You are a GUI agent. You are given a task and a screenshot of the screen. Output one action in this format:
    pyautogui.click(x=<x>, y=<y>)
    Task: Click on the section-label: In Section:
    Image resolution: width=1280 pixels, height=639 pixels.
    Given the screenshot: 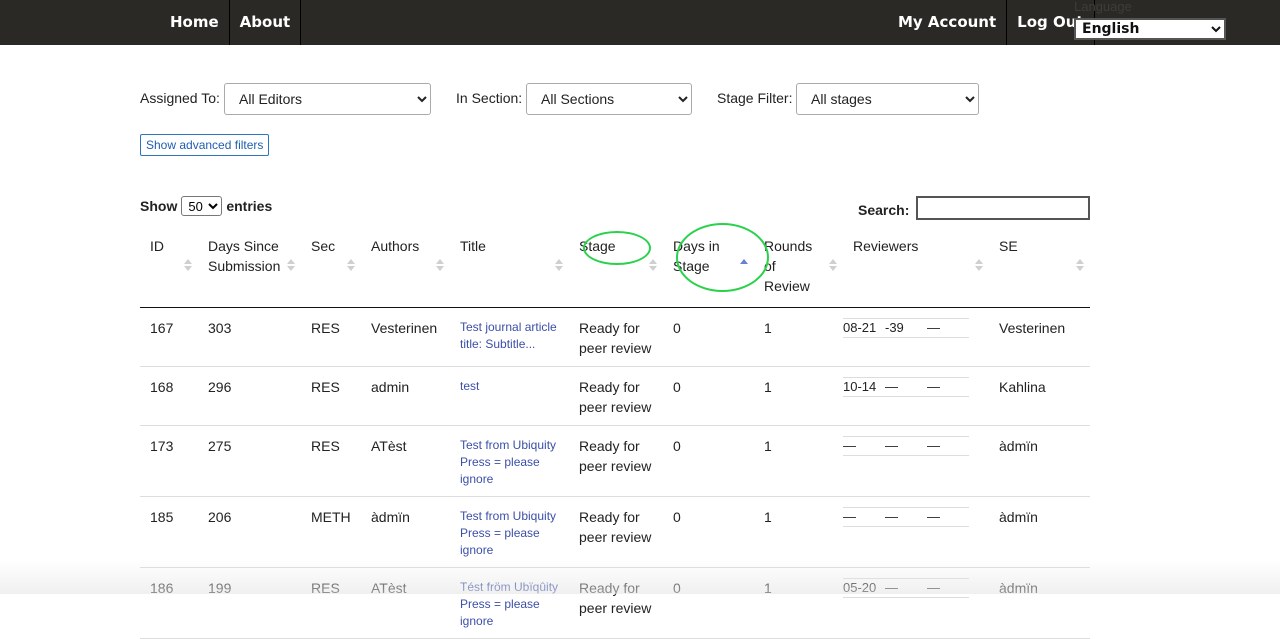 What is the action you would take?
    pyautogui.click(x=489, y=98)
    